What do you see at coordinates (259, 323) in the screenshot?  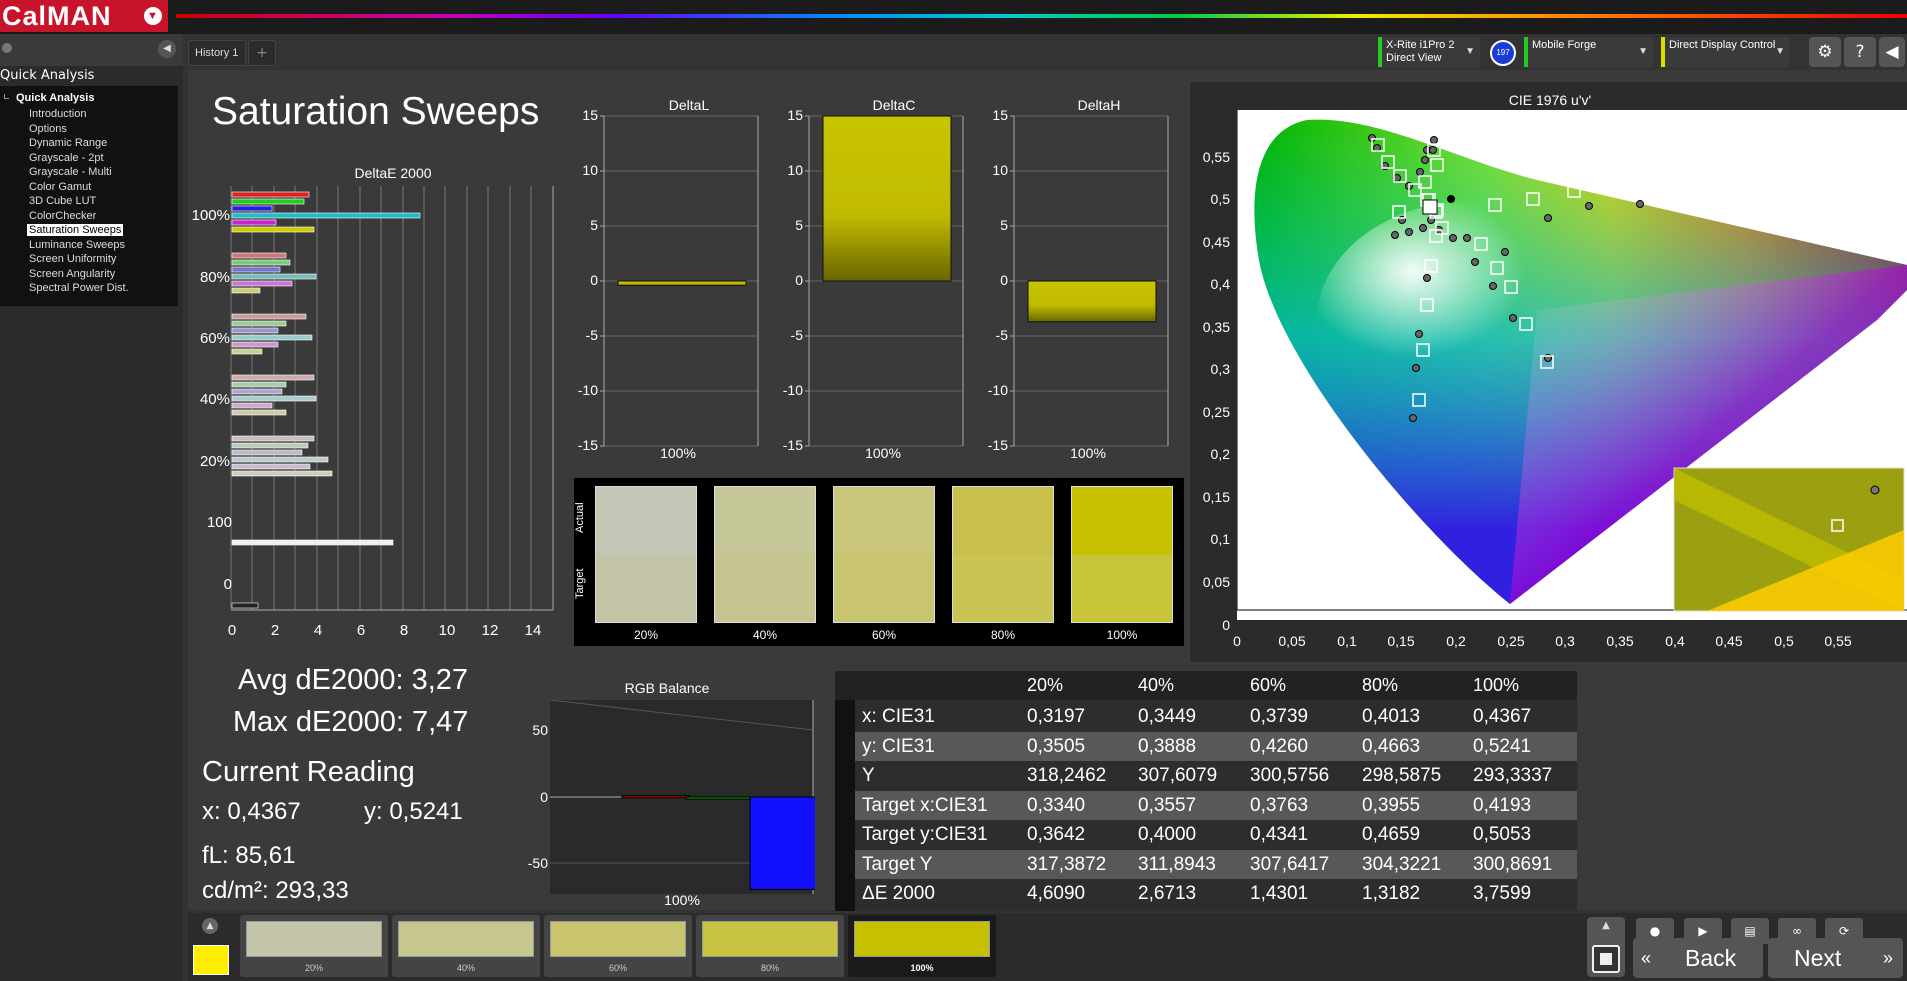 I see `bar-60-green` at bounding box center [259, 323].